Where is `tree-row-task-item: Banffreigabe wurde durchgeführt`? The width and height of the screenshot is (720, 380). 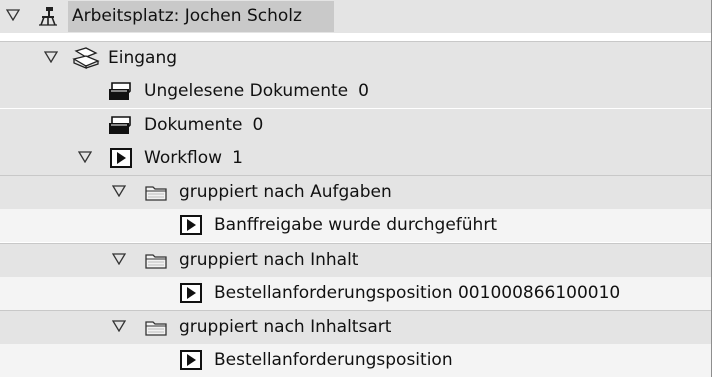
tree-row-task-item: Banffreigabe wurde durchgeführt is located at coordinates (355, 225).